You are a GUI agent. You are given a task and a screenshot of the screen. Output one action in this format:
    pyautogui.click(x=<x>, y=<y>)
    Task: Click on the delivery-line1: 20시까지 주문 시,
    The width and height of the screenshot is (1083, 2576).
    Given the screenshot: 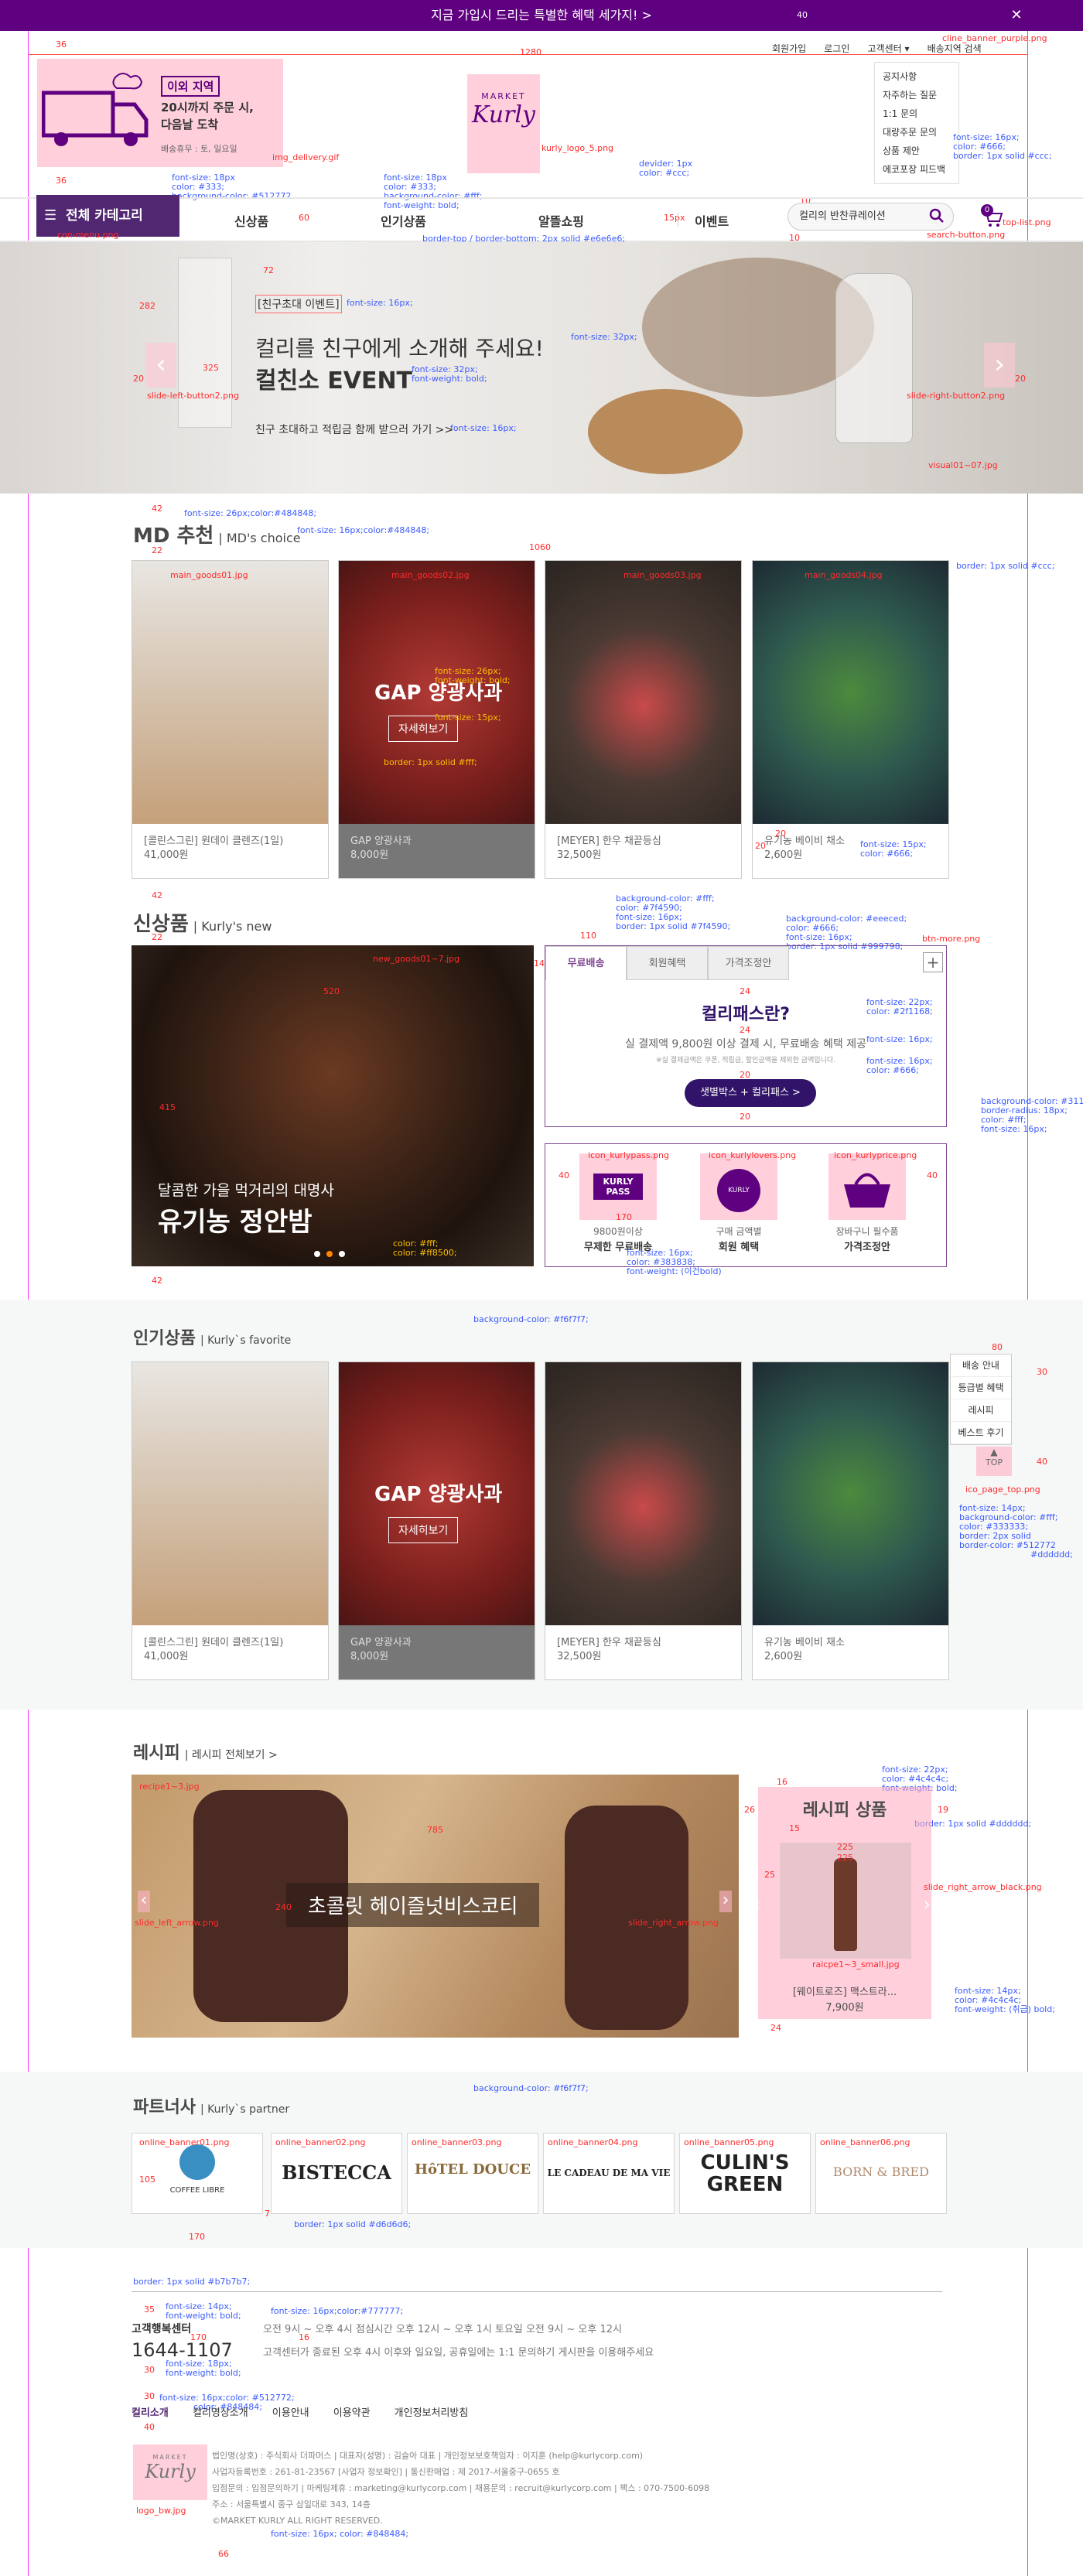 What is the action you would take?
    pyautogui.click(x=207, y=107)
    